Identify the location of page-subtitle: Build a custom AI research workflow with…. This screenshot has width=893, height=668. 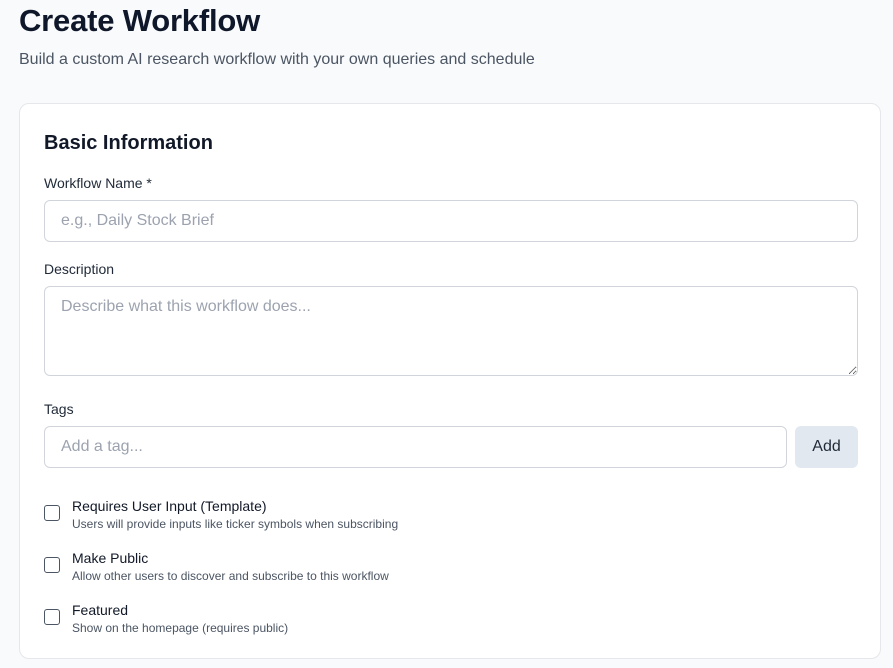
(277, 59).